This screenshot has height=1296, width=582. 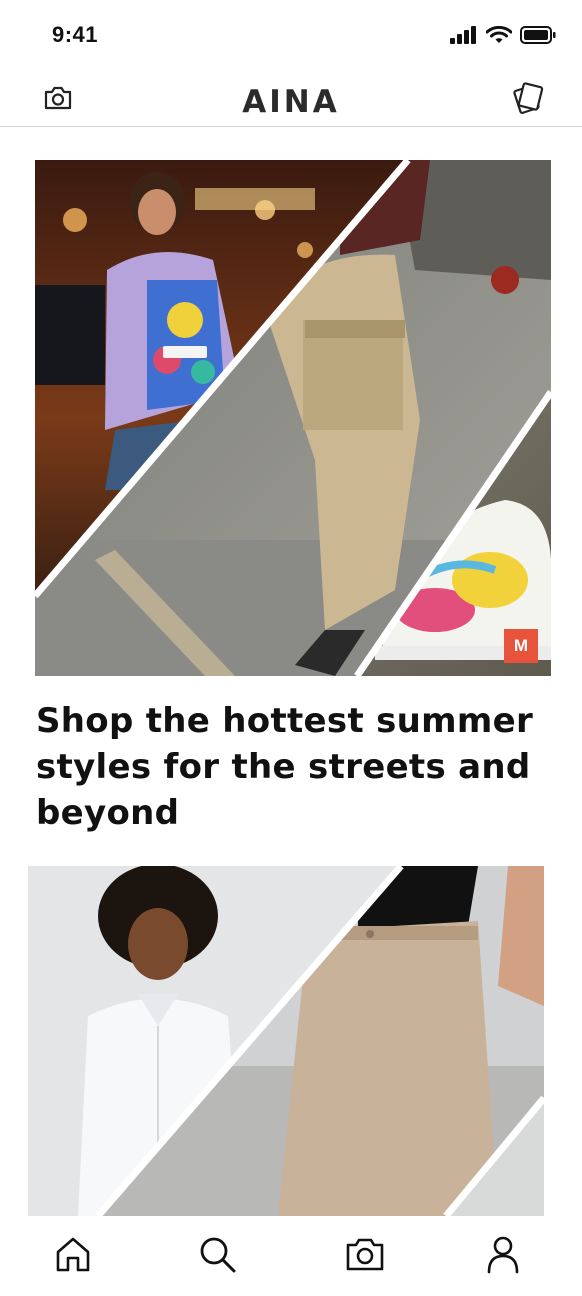 I want to click on brand-logo: AINA, so click(x=291, y=102).